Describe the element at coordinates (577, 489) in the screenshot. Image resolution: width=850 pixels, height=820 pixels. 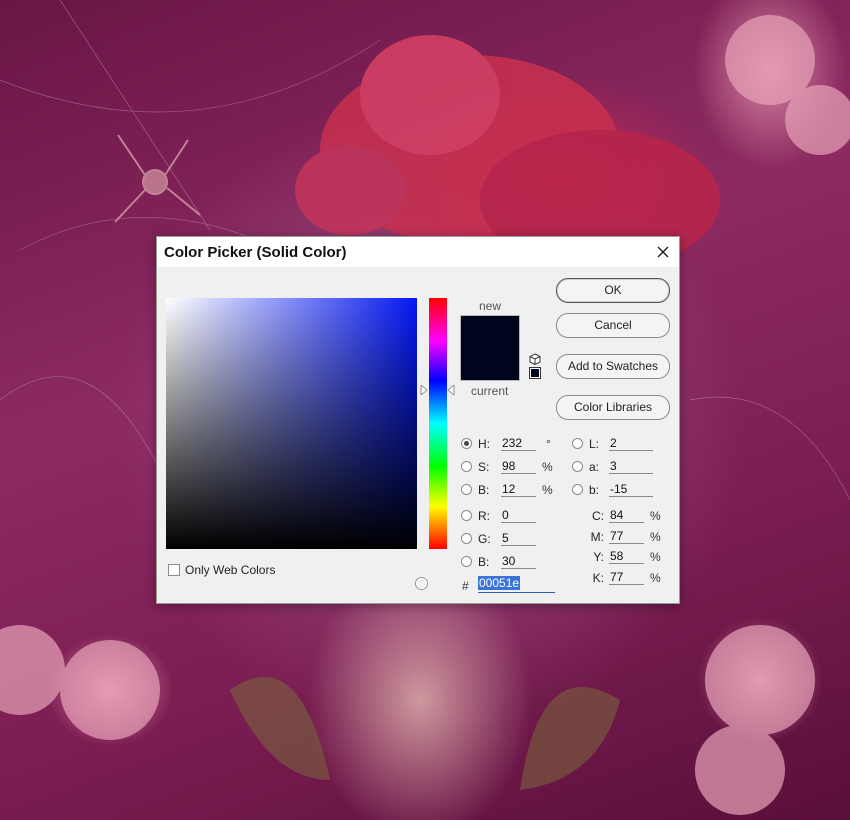
I see `lab-b-radio` at that location.